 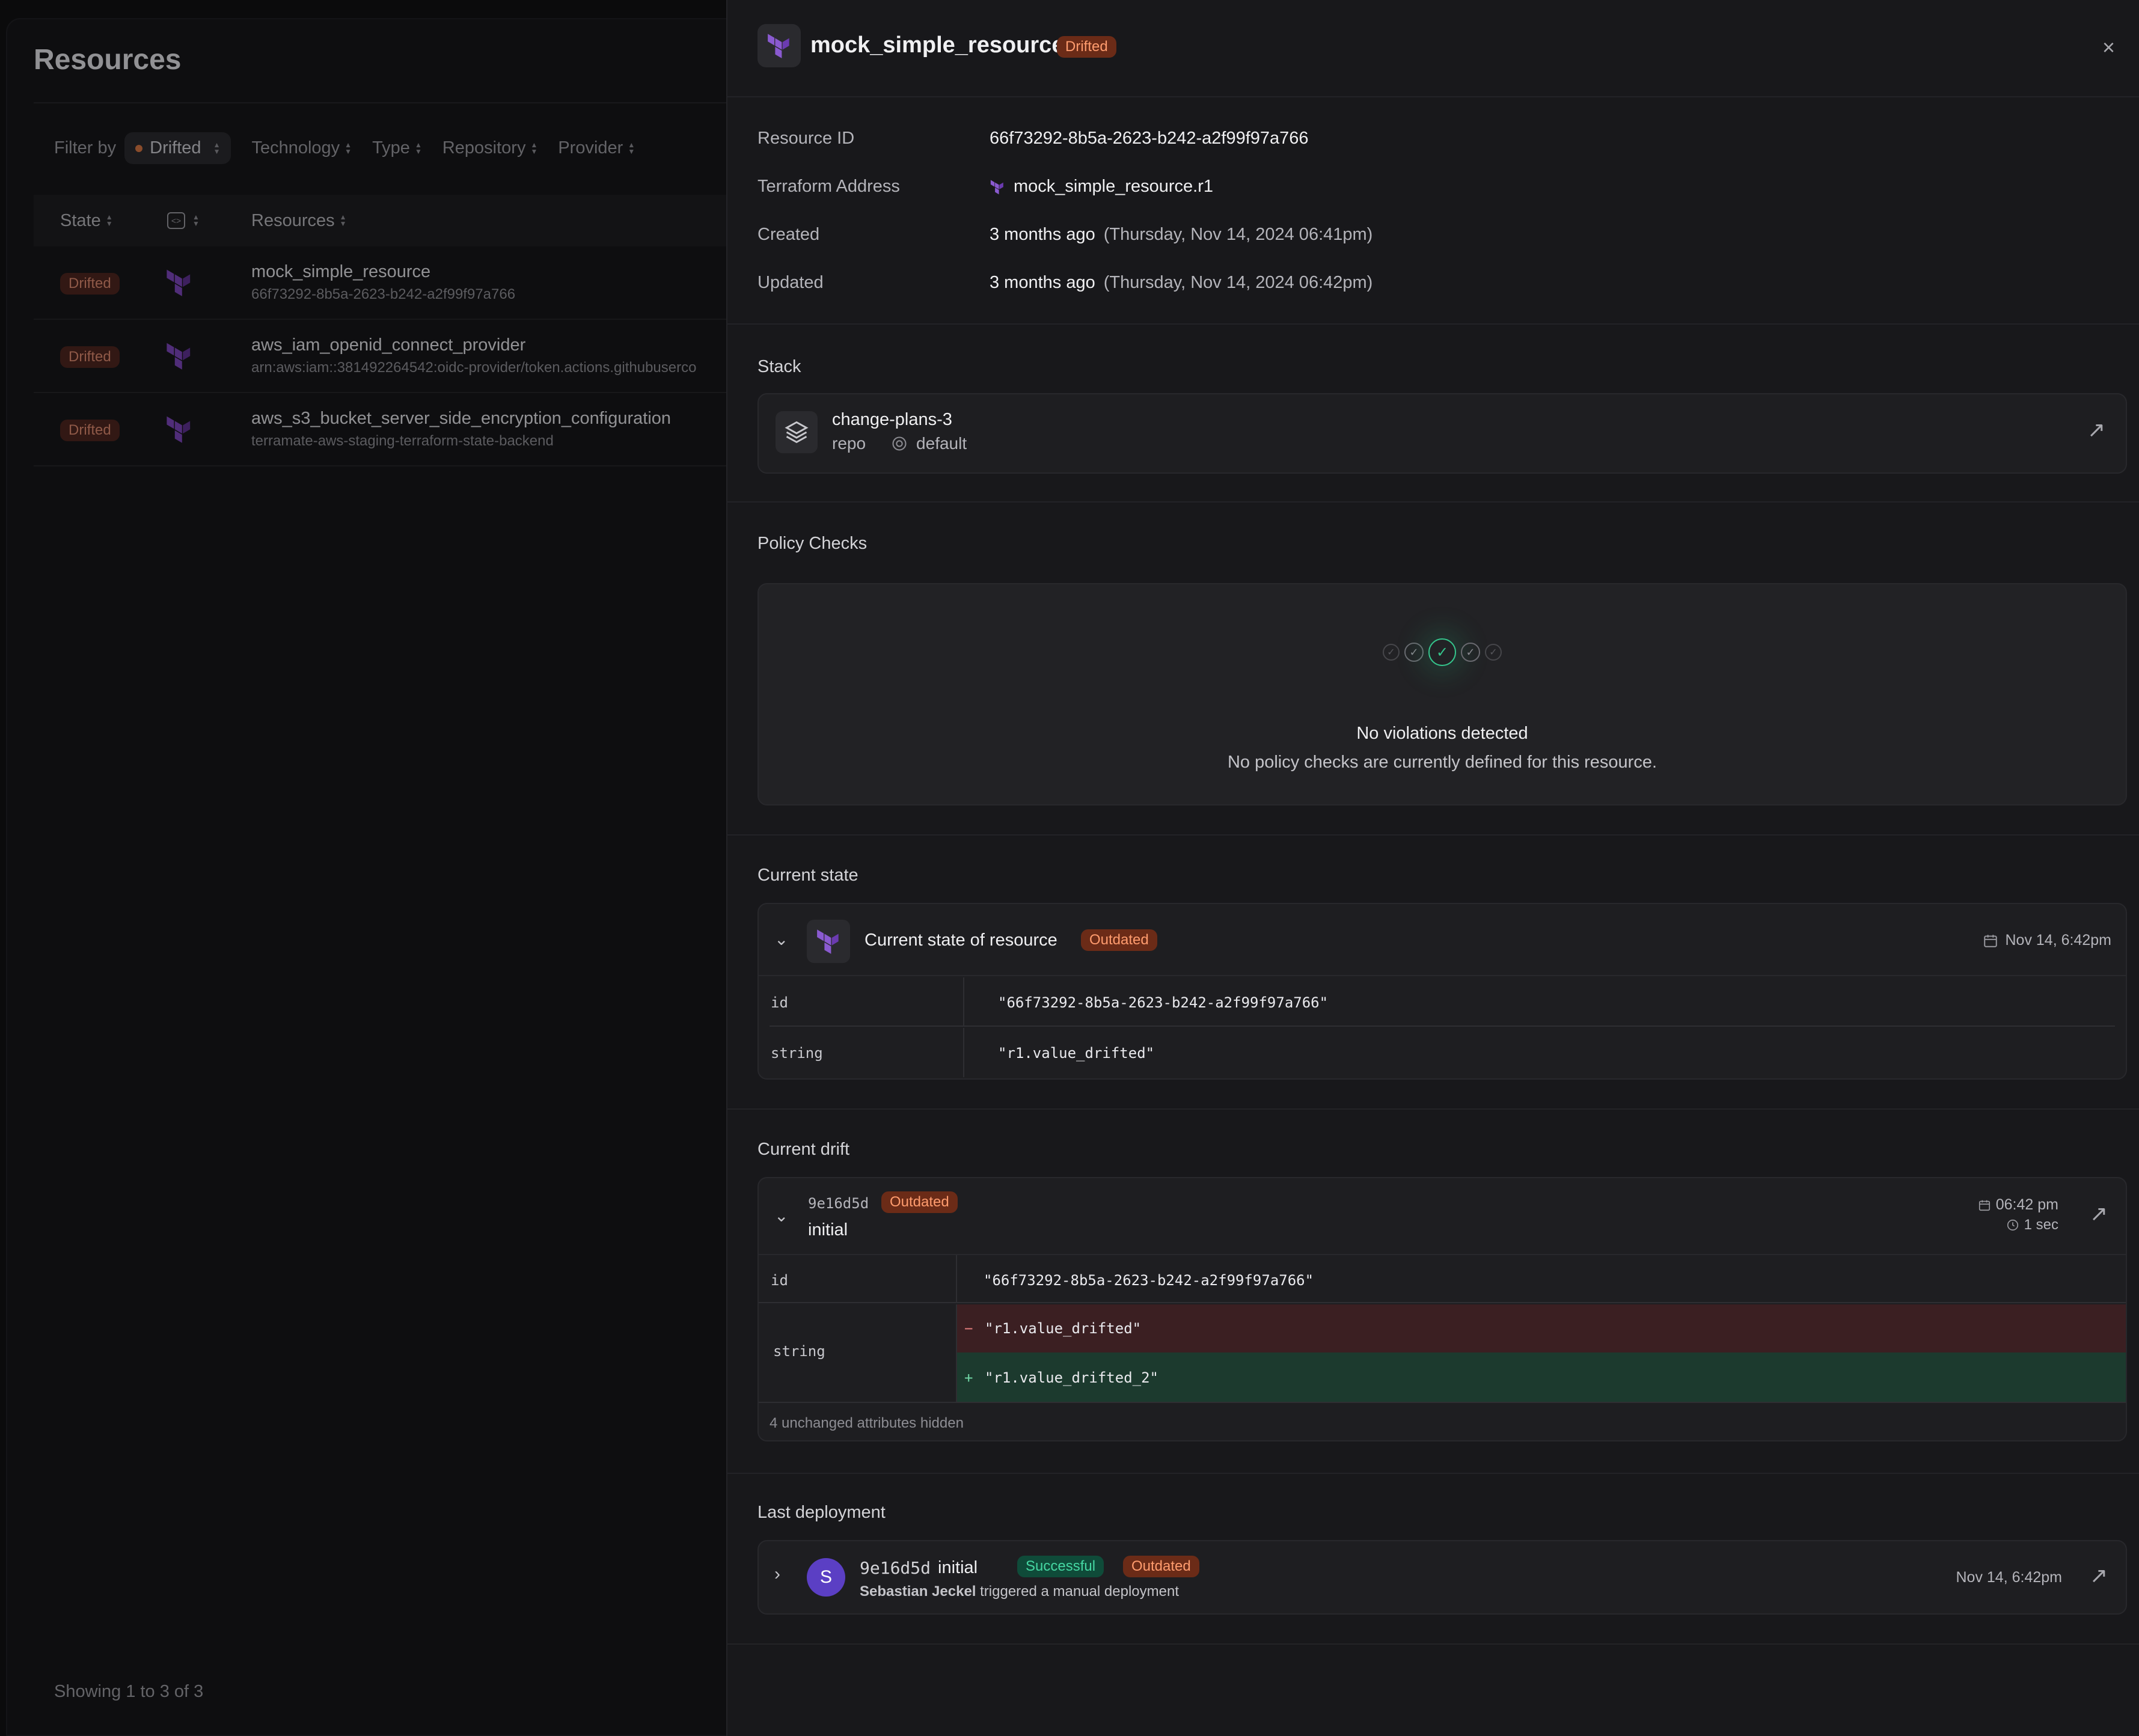 I want to click on pagination-summary: Showing 1 to 3 of 3, so click(x=129, y=1692).